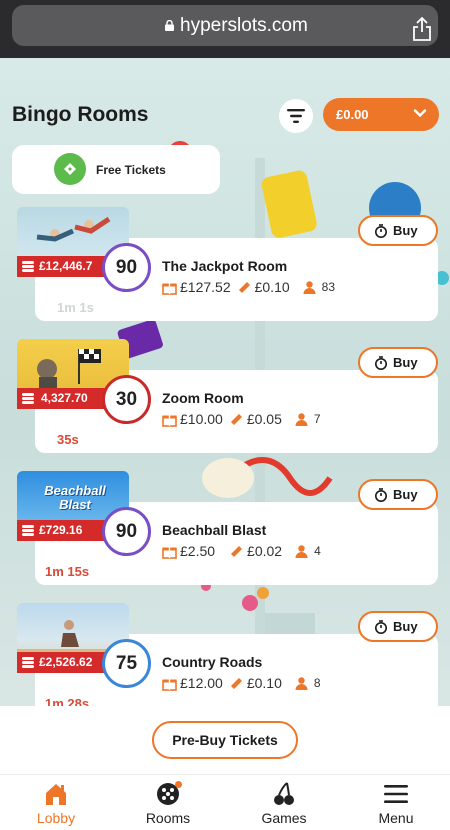  I want to click on free-tickets-button: Free Tickets, so click(116, 169).